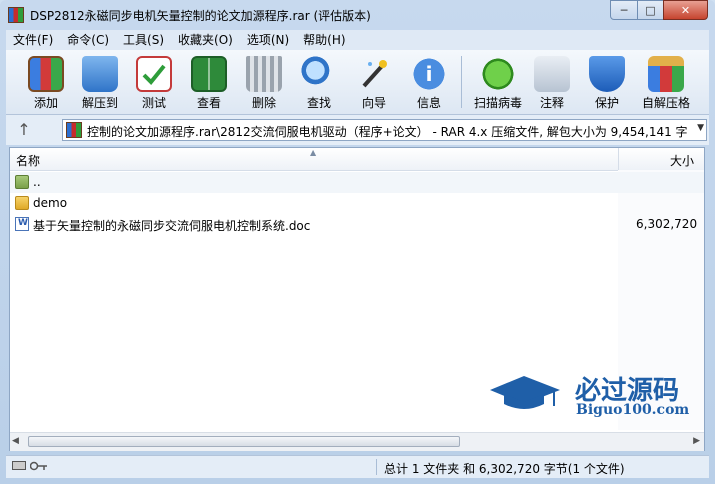 The width and height of the screenshot is (715, 484). What do you see at coordinates (552, 74) in the screenshot?
I see `comment-icon` at bounding box center [552, 74].